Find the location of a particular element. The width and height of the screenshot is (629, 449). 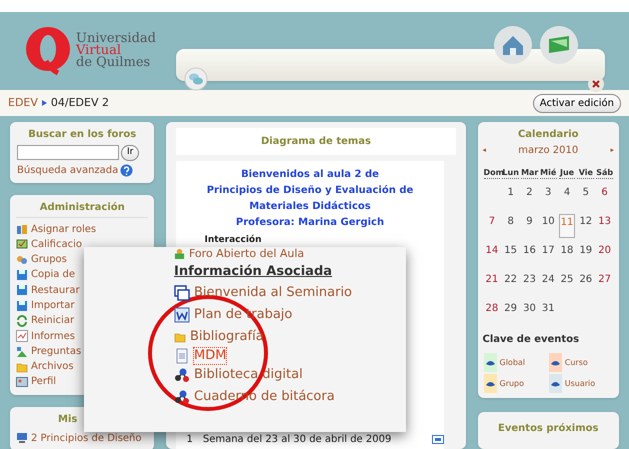

collapse-icon is located at coordinates (438, 439).